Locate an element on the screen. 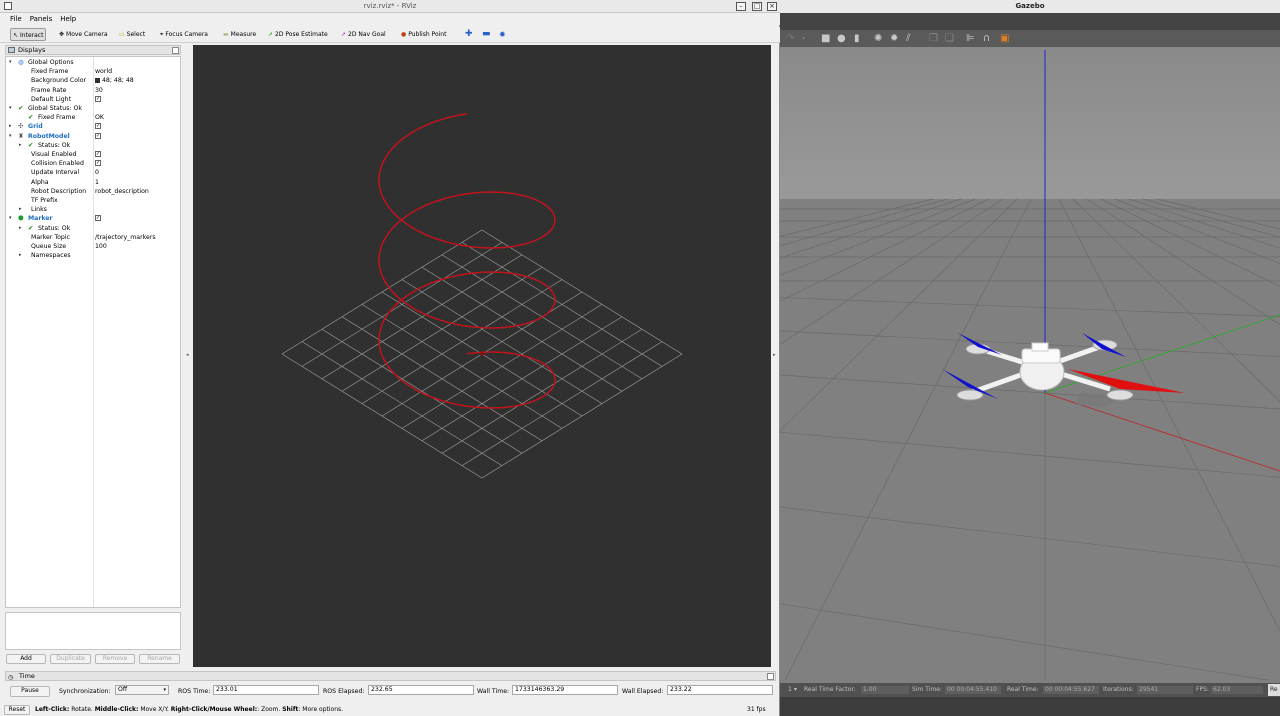 The height and width of the screenshot is (716, 1280). close-button: × is located at coordinates (772, 6).